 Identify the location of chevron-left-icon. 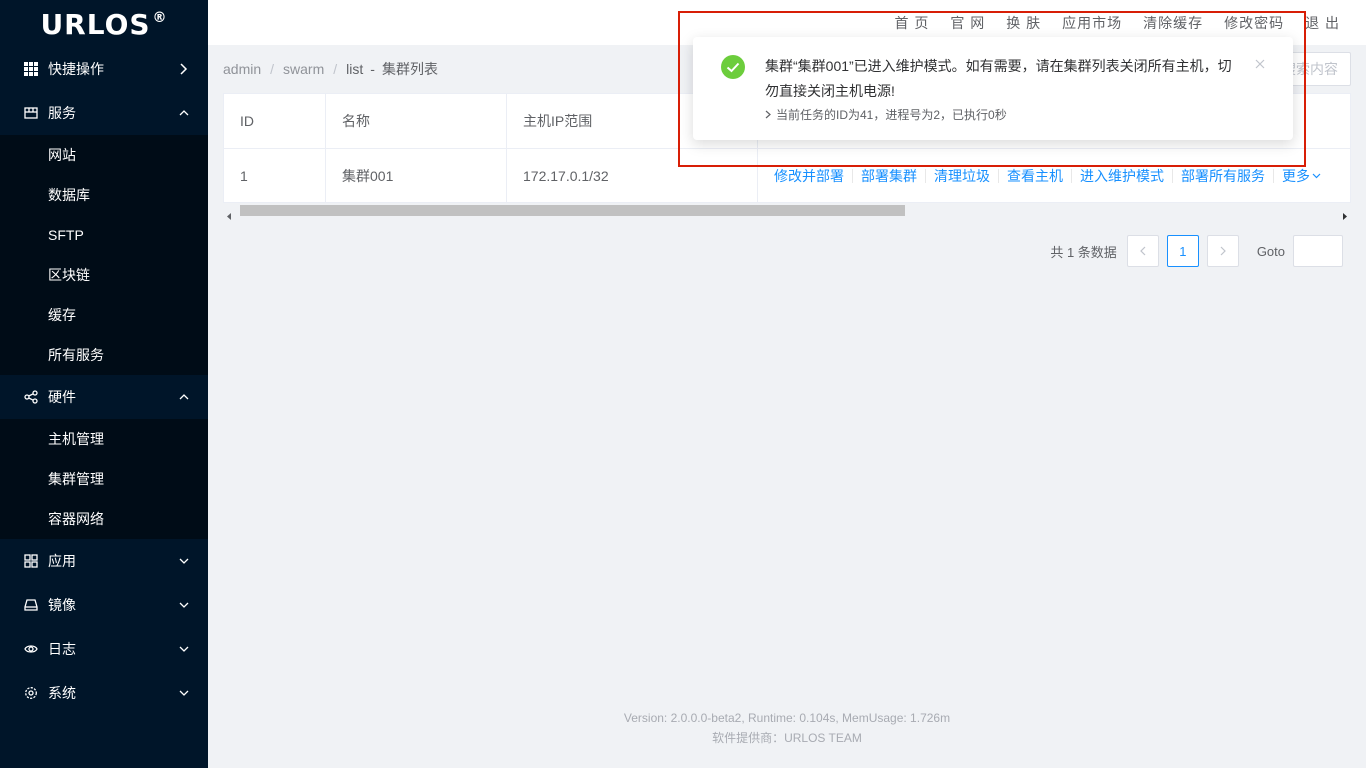
(1142, 251).